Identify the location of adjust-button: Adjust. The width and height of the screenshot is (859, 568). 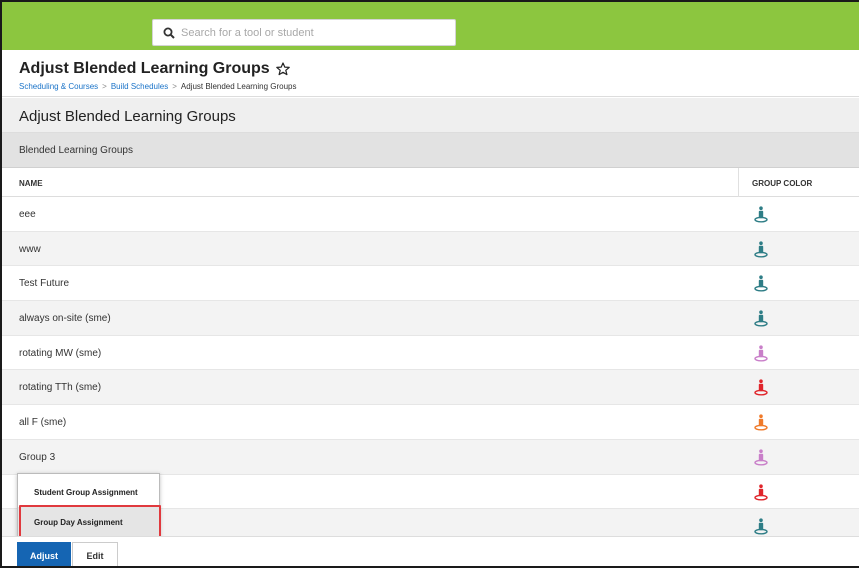
(44, 554).